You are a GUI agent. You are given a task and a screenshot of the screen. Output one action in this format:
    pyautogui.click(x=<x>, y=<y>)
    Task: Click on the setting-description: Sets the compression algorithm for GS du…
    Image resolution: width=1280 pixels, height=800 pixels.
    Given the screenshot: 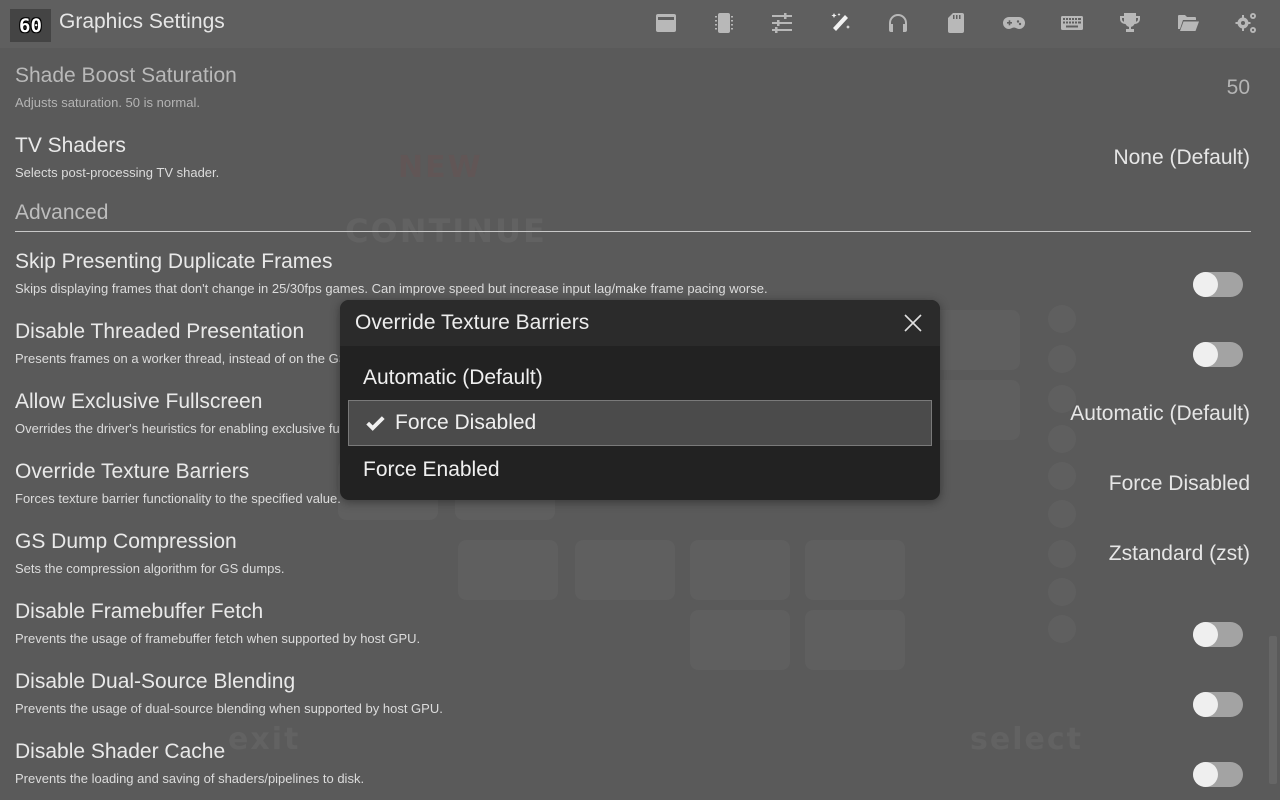 What is the action you would take?
    pyautogui.click(x=150, y=568)
    